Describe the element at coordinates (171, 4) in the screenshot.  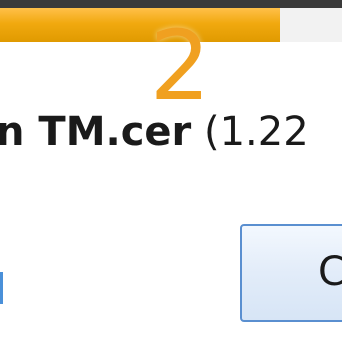
I see `window-top-border` at that location.